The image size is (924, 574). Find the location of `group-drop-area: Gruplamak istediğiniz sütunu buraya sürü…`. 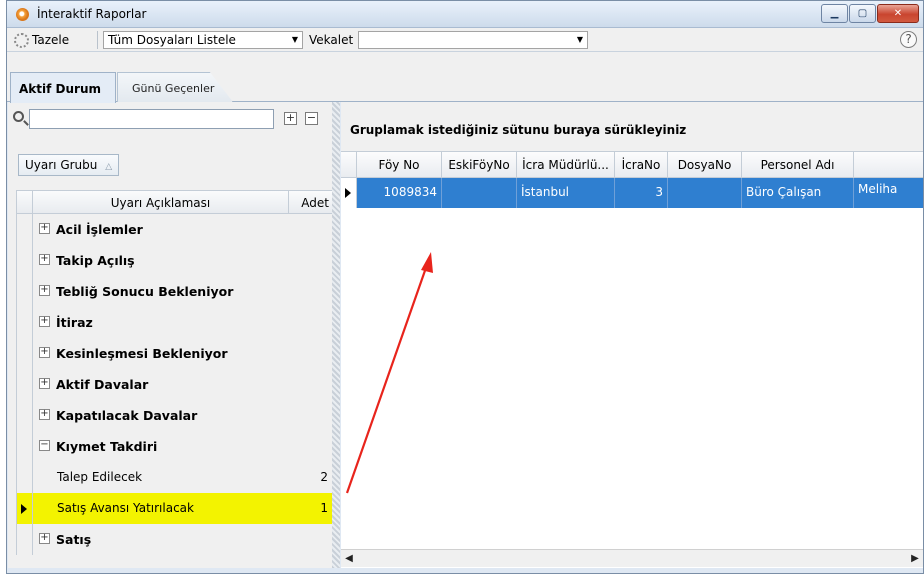

group-drop-area: Gruplamak istediğiniz sütunu buraya sürü… is located at coordinates (632, 126).